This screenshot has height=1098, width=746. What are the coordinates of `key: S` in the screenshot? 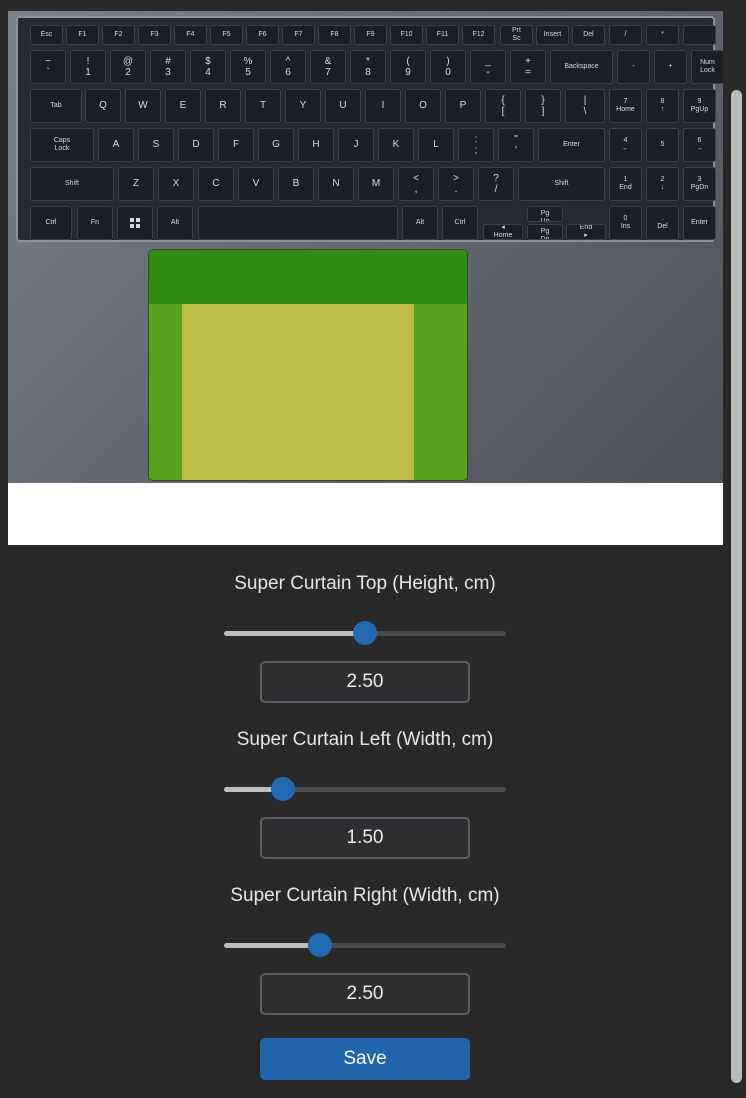 It's located at (156, 145).